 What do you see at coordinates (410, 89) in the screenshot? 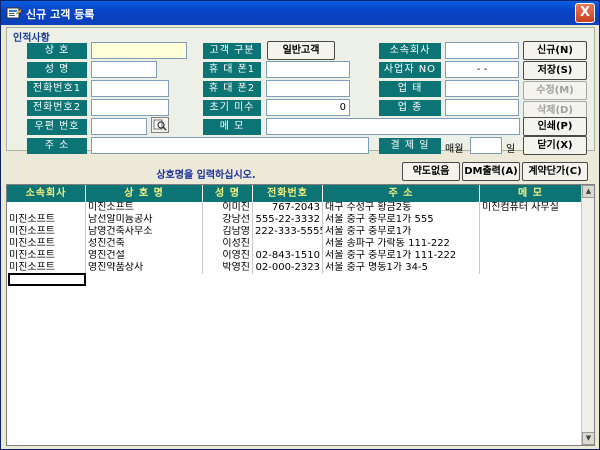
I see `business-type-label: 업 태` at bounding box center [410, 89].